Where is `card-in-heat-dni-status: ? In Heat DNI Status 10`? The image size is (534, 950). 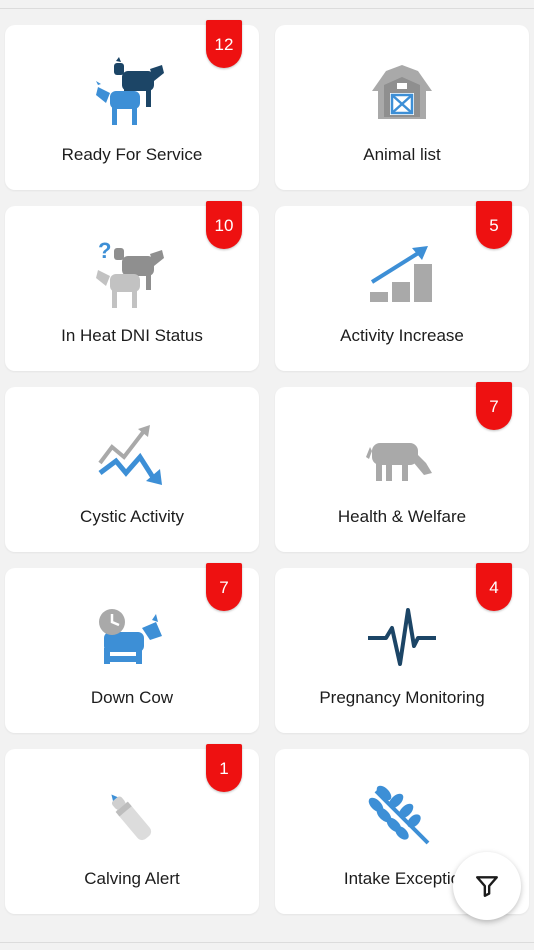 card-in-heat-dni-status: ? In Heat DNI Status 10 is located at coordinates (132, 286).